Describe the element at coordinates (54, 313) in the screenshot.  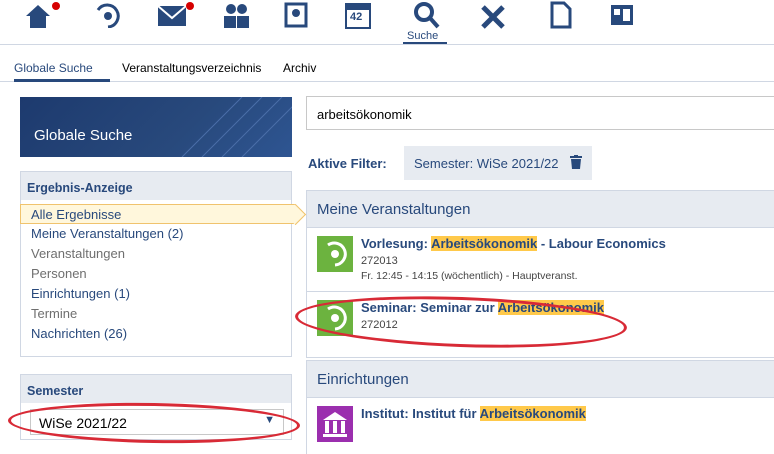
I see `result-filter-dates: Termine` at that location.